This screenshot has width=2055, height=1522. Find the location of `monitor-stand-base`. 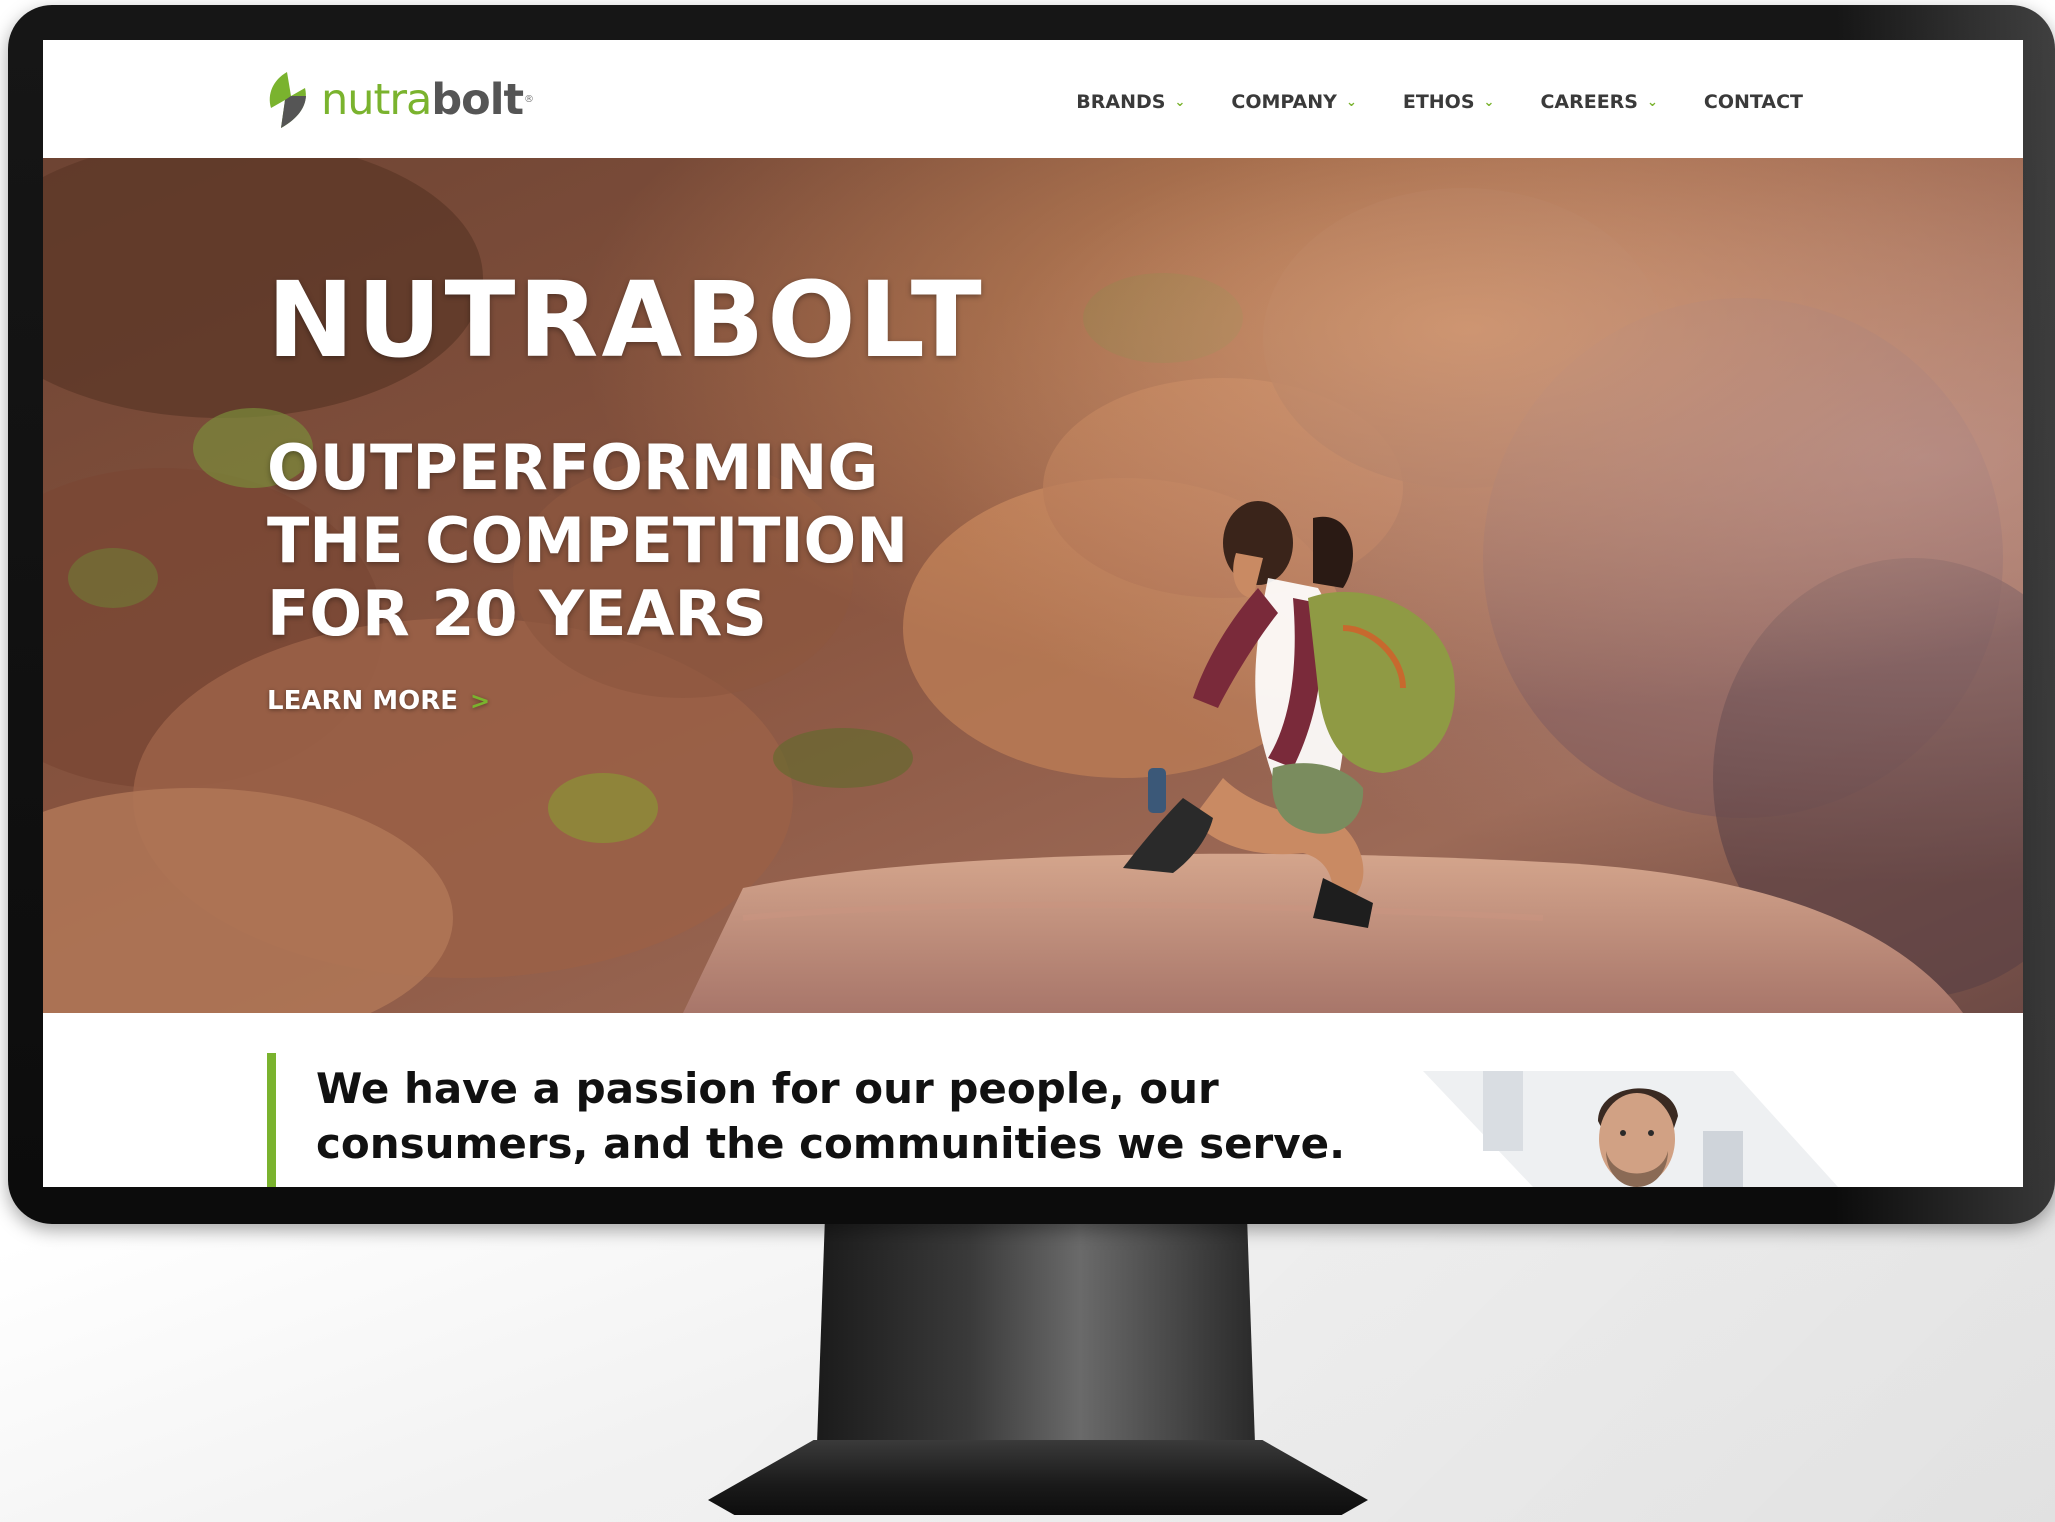

monitor-stand-base is located at coordinates (1038, 1477).